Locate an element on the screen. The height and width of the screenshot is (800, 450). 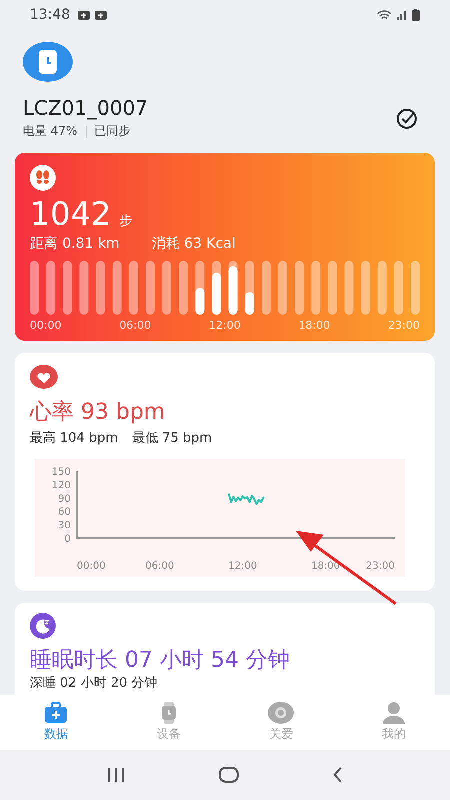
sync-status: 已同步 is located at coordinates (112, 131).